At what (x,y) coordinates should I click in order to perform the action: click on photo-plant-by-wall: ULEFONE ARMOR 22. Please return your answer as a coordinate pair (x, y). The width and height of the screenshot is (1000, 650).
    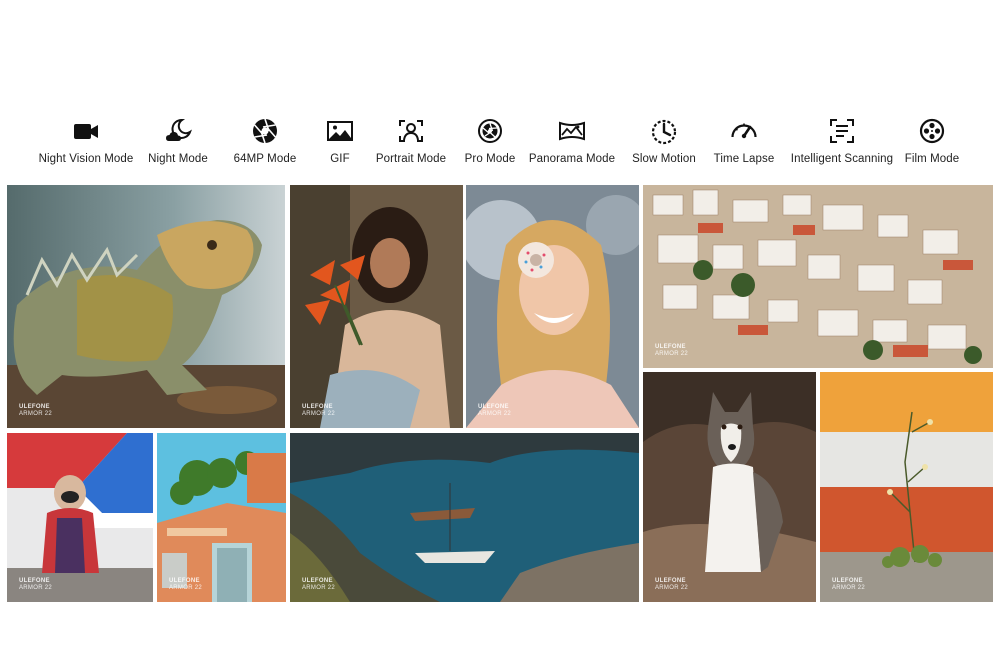
    Looking at the image, I should click on (906, 487).